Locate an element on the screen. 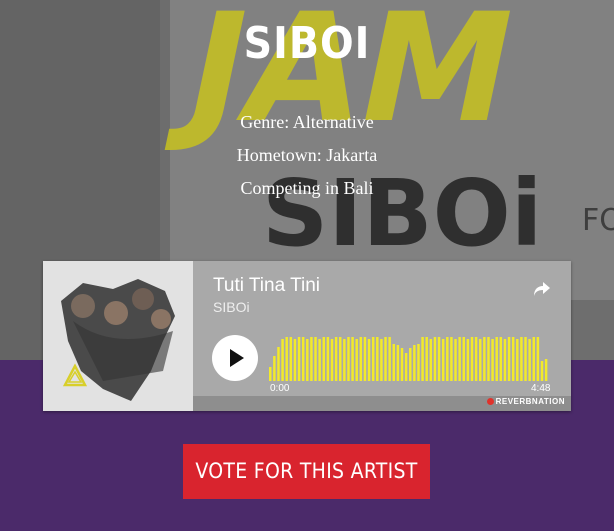 Image resolution: width=614 pixels, height=531 pixels. reverbnation-icon is located at coordinates (490, 401).